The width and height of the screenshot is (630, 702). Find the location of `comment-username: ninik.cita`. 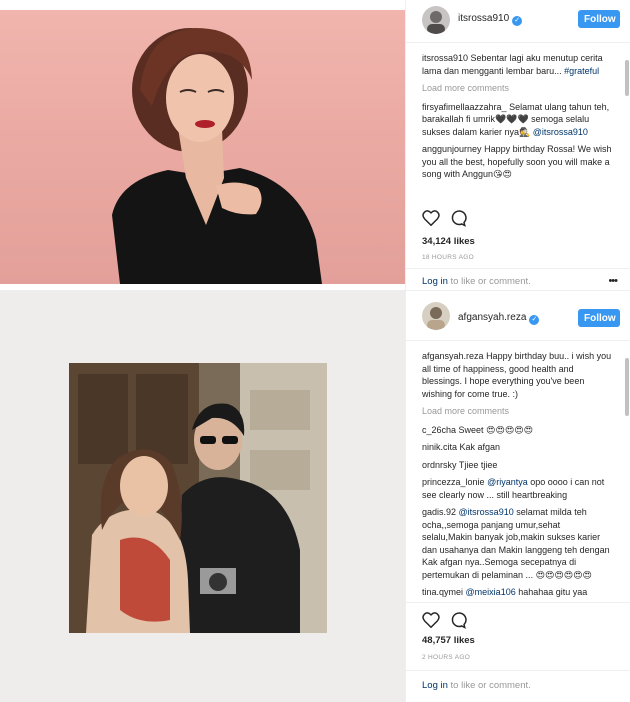

comment-username: ninik.cita is located at coordinates (439, 447).